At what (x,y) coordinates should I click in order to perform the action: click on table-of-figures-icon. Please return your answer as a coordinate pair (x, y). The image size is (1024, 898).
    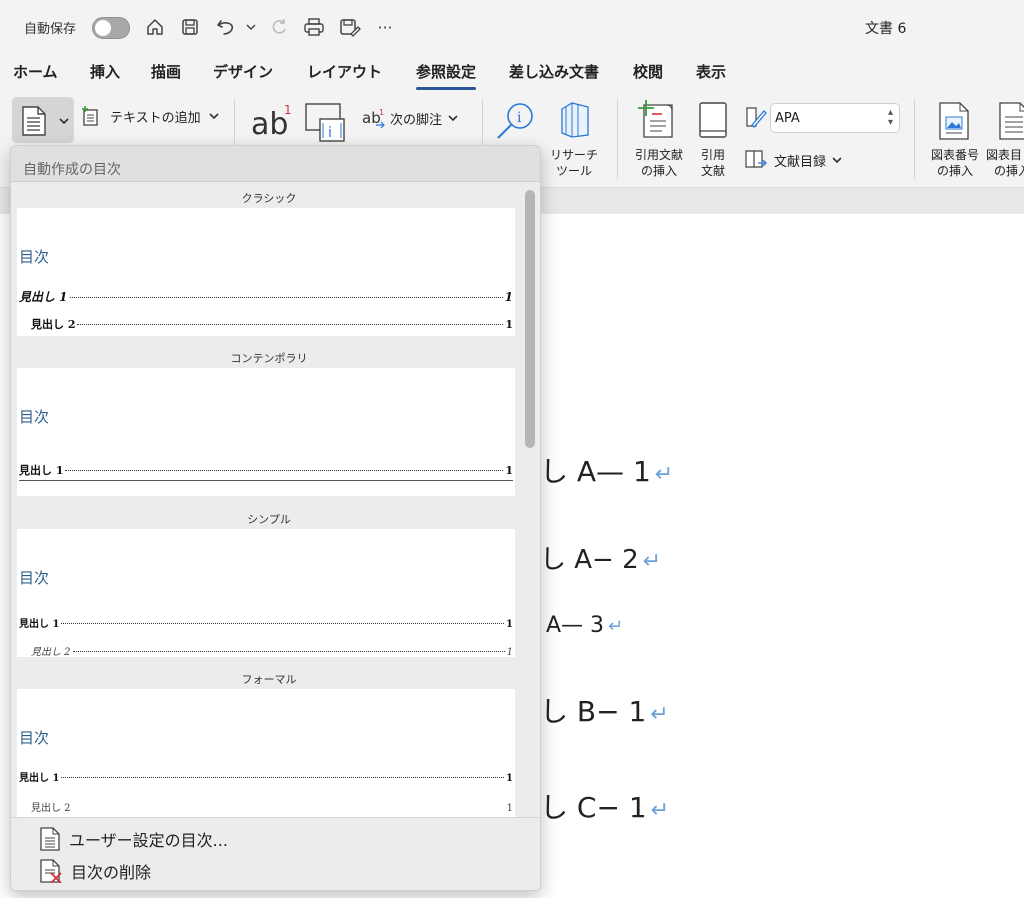
    Looking at the image, I should click on (1011, 121).